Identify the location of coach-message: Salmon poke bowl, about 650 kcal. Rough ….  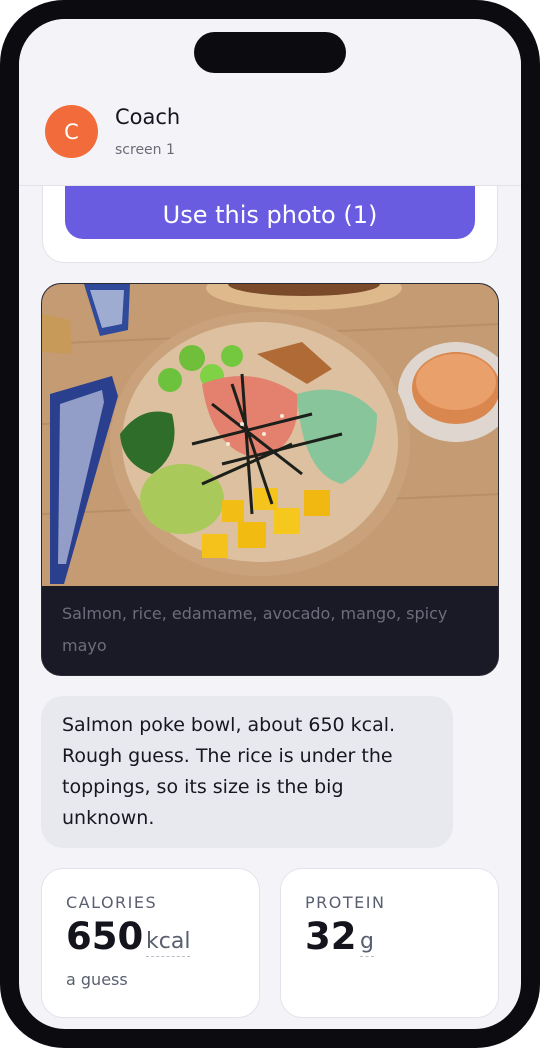
(247, 772).